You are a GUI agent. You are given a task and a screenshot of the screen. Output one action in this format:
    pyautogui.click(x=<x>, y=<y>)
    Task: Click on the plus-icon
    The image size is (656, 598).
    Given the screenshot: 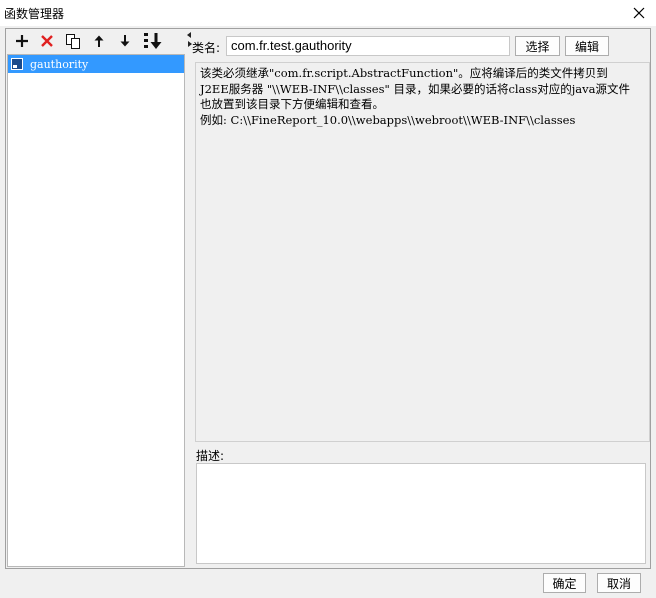 What is the action you would take?
    pyautogui.click(x=22, y=41)
    